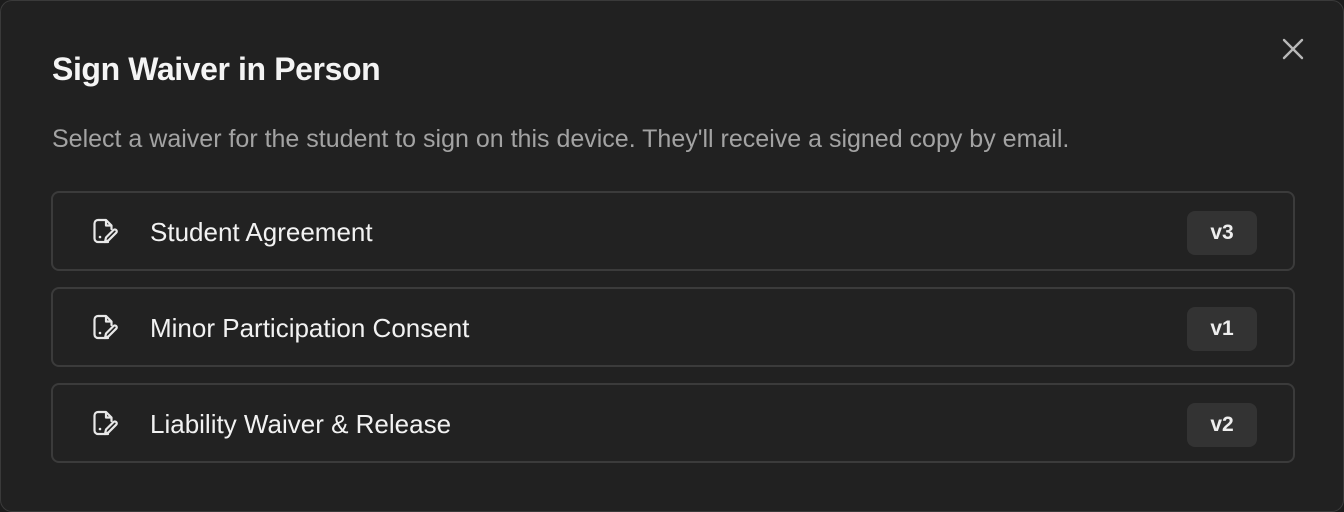 This screenshot has width=1344, height=512. What do you see at coordinates (216, 69) in the screenshot?
I see `dialog-title: Sign Waiver in Person` at bounding box center [216, 69].